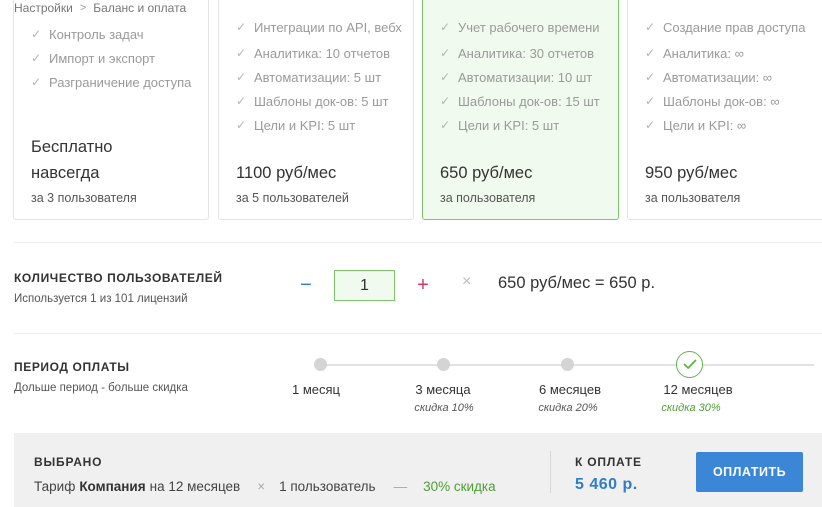  I want to click on check-icon, so click(689, 364).